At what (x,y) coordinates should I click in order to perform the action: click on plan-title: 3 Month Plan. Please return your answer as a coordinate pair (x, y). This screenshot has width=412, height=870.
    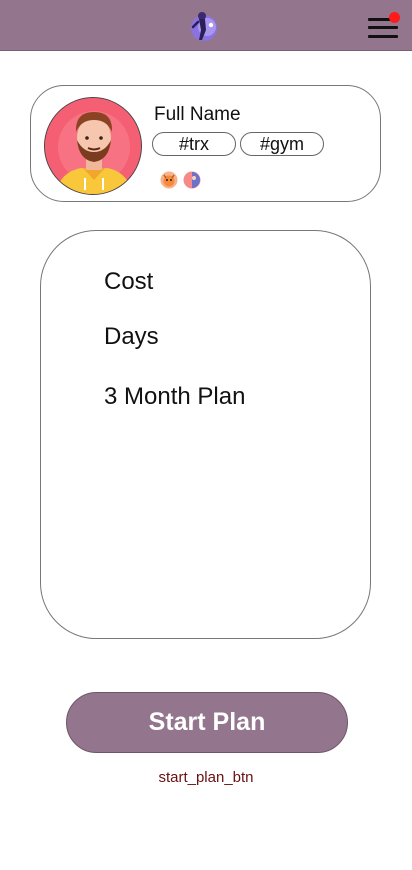
    Looking at the image, I should click on (175, 396).